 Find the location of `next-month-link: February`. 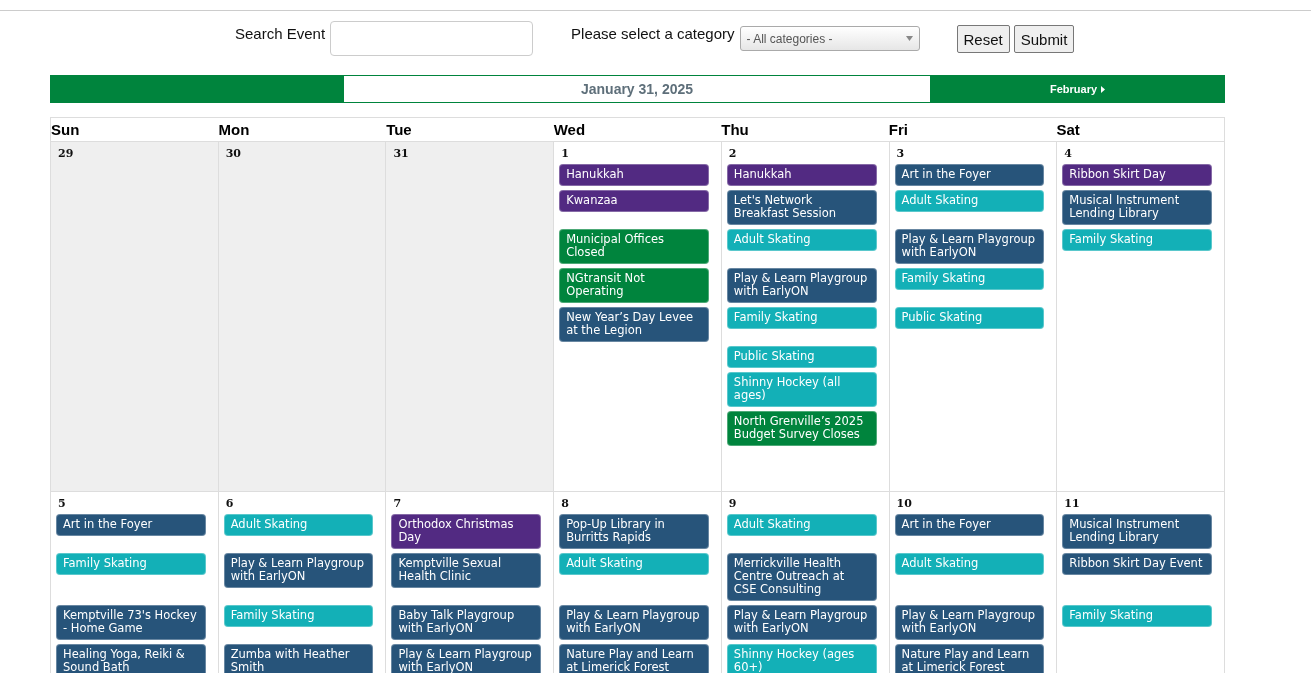

next-month-link: February is located at coordinates (1077, 89).